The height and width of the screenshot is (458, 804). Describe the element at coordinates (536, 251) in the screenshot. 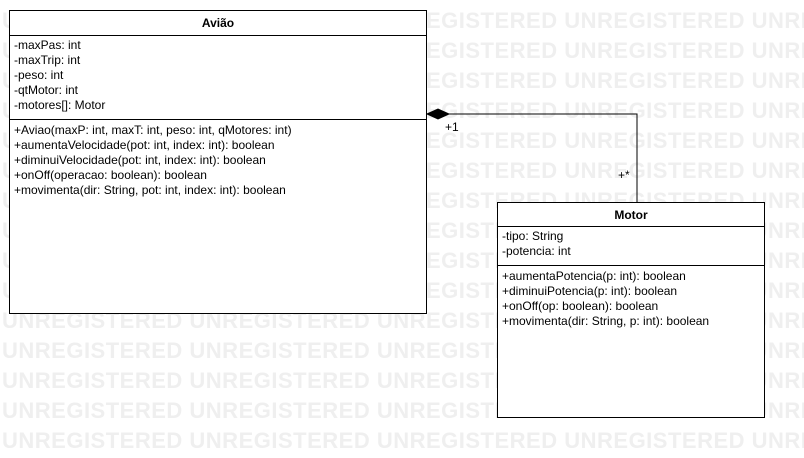

I see `class-attribute: -potencia: int` at that location.